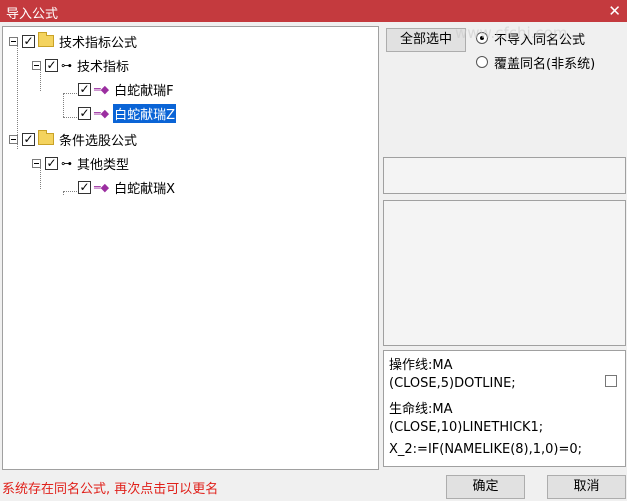 Image resolution: width=627 pixels, height=501 pixels. I want to click on tree-node-baishe-z: ✓ ═◆ 白蛇献瑞Z, so click(127, 113).